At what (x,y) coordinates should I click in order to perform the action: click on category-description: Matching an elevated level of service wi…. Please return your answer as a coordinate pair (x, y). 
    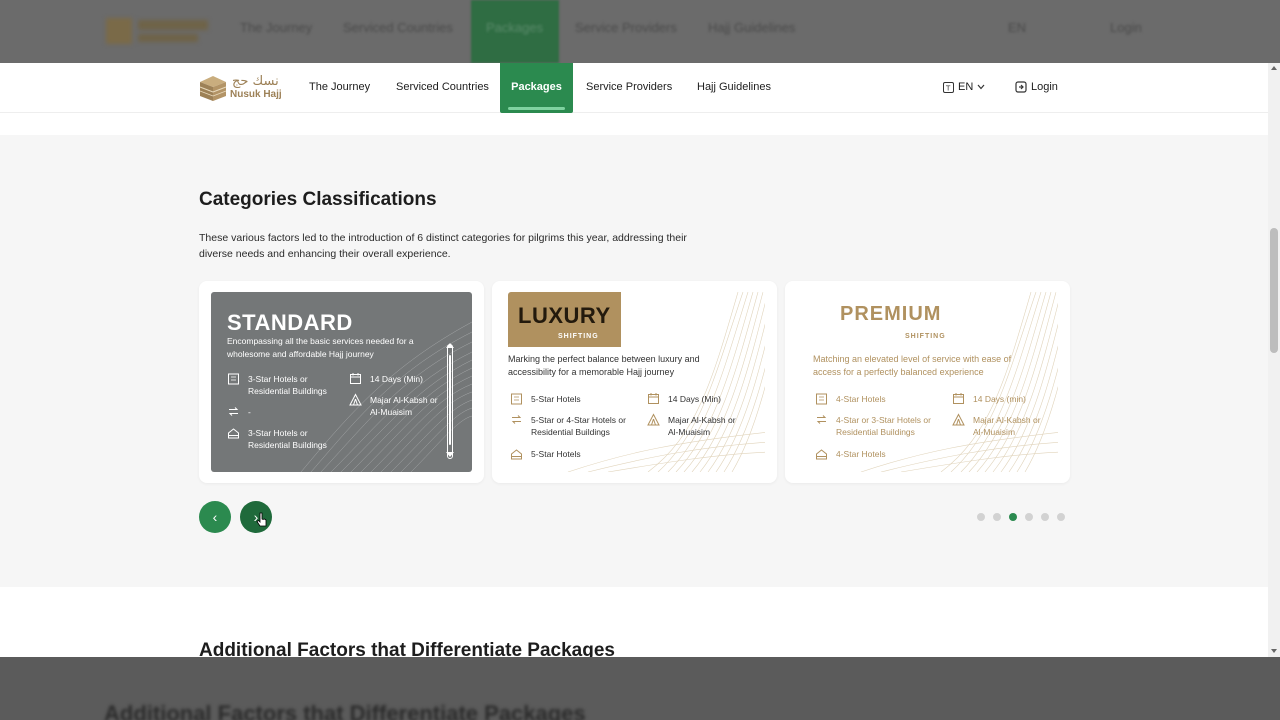
    Looking at the image, I should click on (912, 365).